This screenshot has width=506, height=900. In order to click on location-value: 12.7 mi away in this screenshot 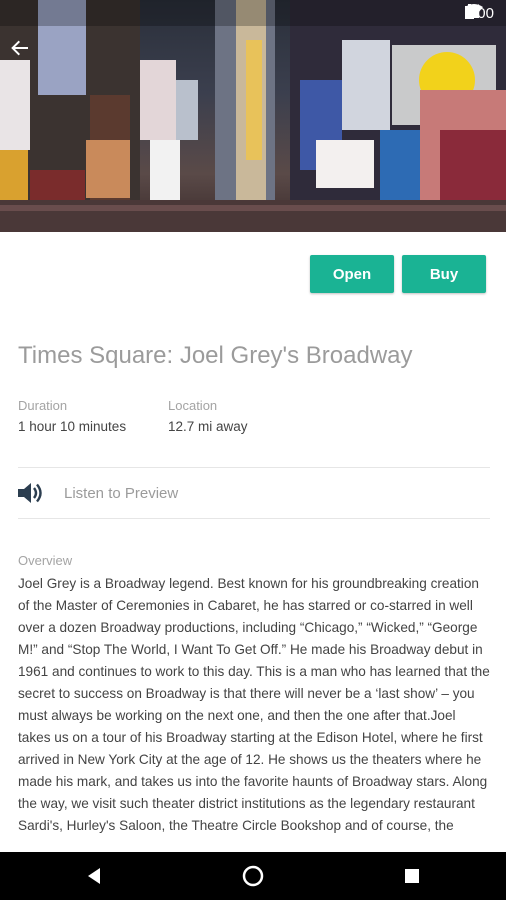, I will do `click(208, 426)`.